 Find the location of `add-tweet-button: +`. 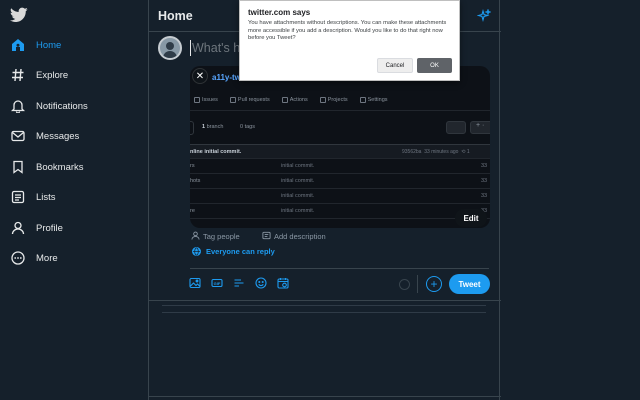

add-tweet-button: + is located at coordinates (434, 284).